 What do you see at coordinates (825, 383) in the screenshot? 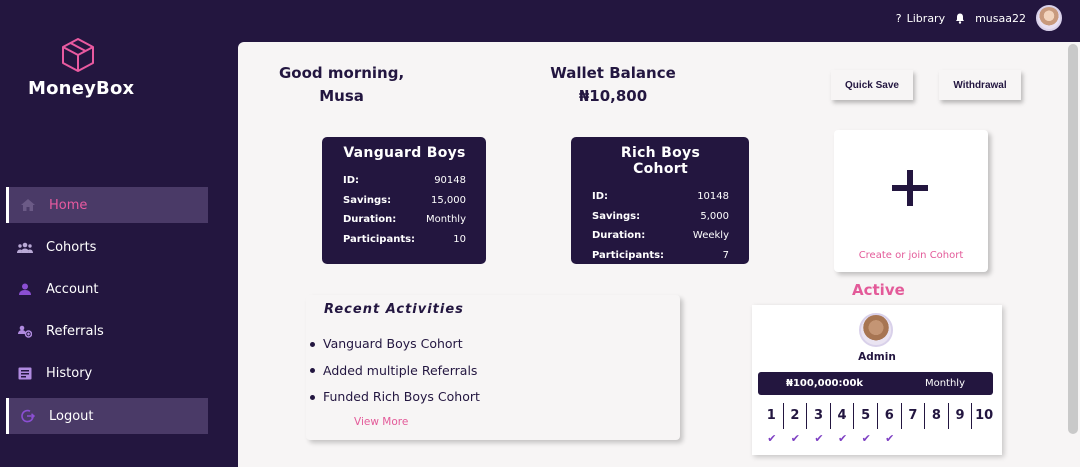
I see `contribution-amount: ₦100,000:00k` at bounding box center [825, 383].